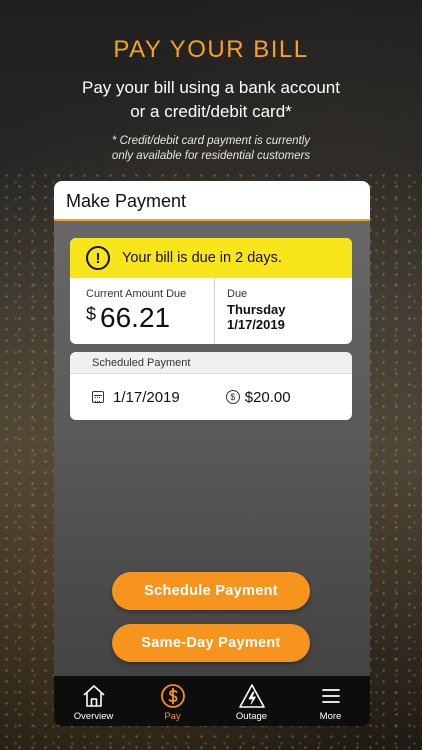  I want to click on tab-more-label: More, so click(330, 716).